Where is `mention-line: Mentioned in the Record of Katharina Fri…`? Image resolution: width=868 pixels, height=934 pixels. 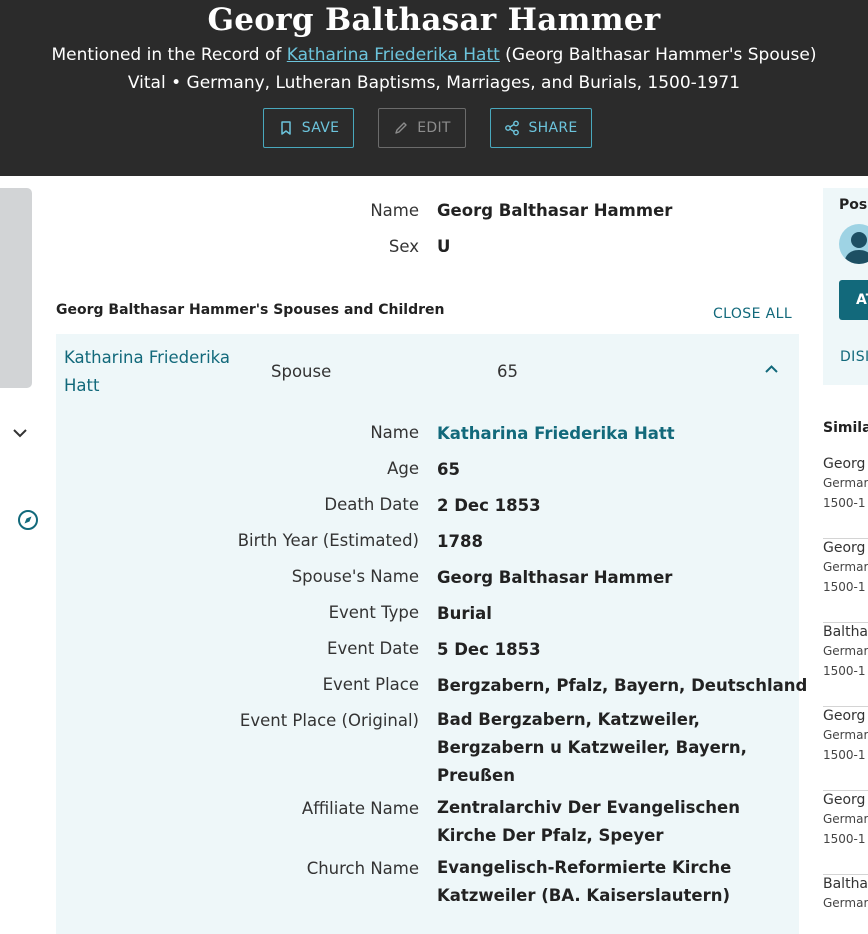 mention-line: Mentioned in the Record of Katharina Fri… is located at coordinates (434, 55).